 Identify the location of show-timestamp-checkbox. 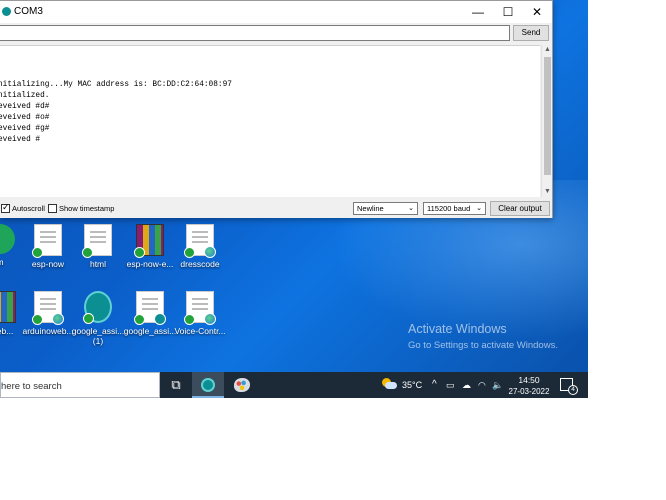
(52, 208).